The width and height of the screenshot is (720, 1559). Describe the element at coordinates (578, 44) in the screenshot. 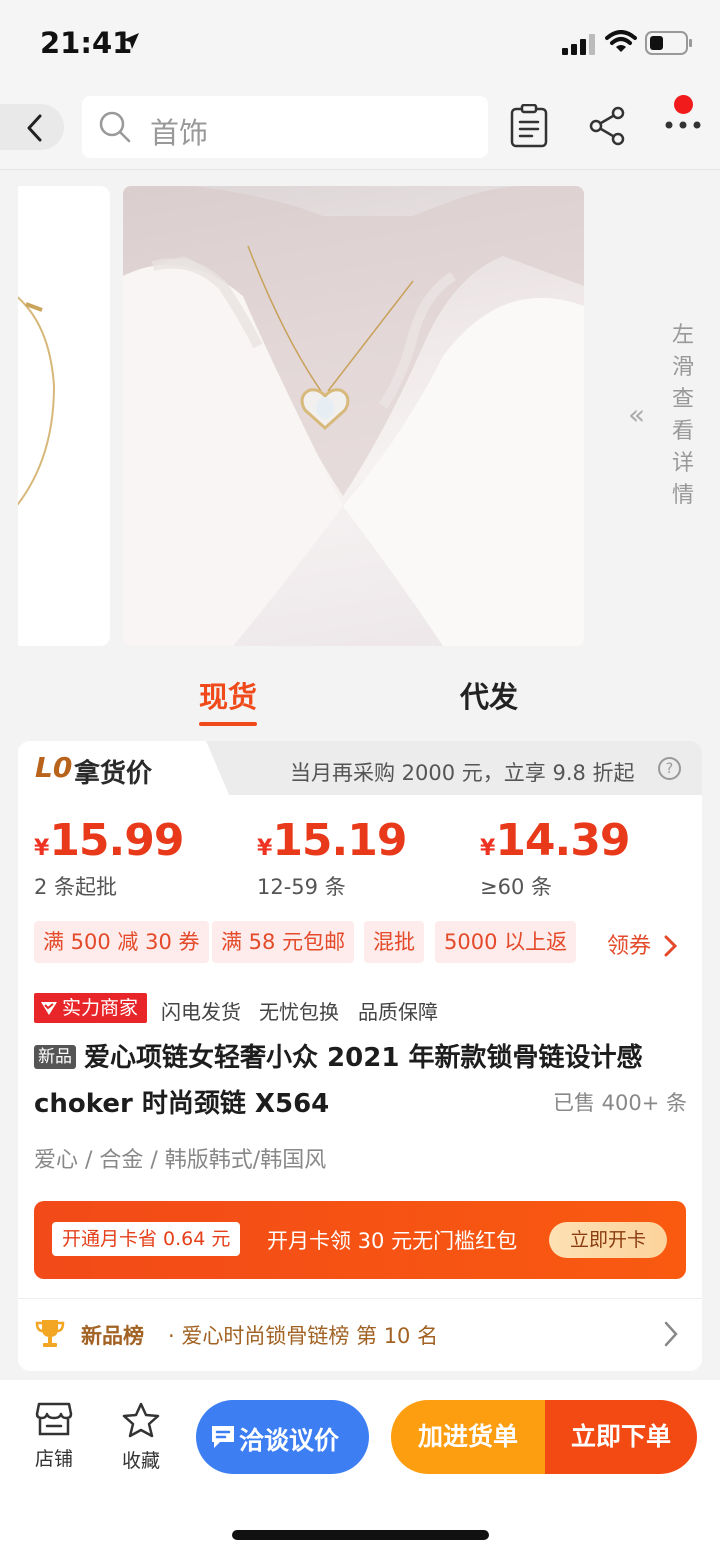

I see `cellular-signal-icon` at that location.